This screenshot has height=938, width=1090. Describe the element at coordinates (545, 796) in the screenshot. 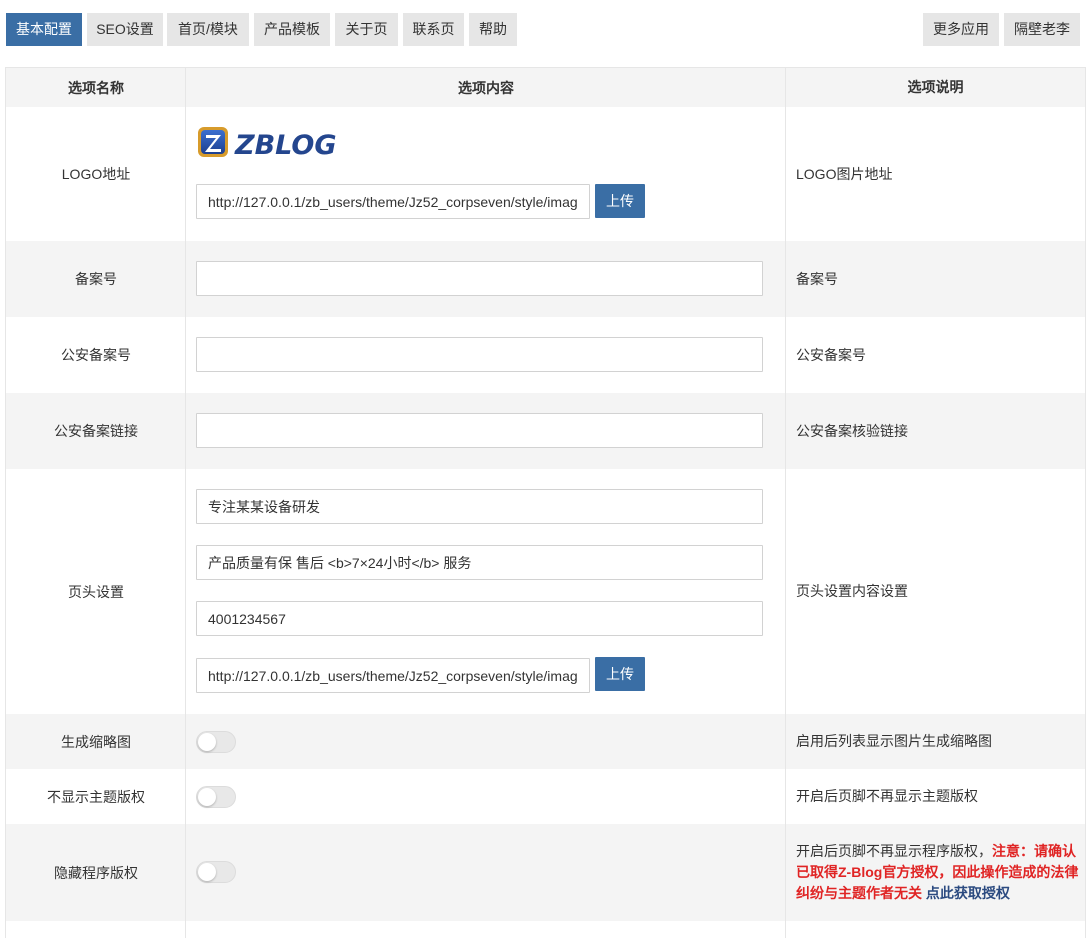

I see `table-row-hide-theme-copyright: 不显示主题版权 开启后页脚不再显示主题版权` at that location.